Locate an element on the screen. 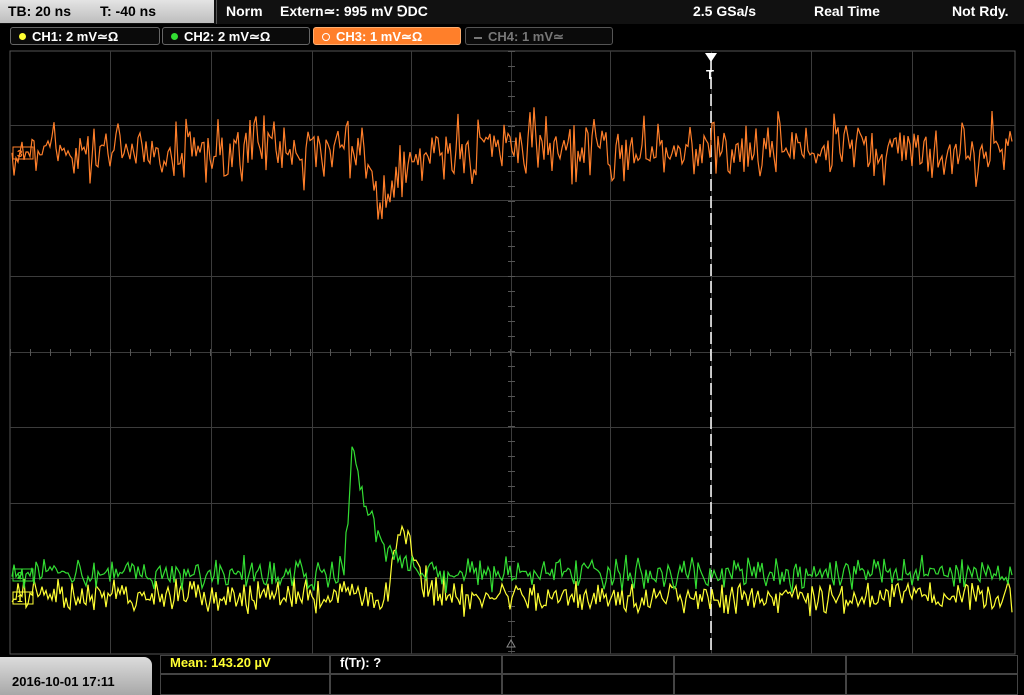  trigger-source: Extern≃: 995 mV ⅁DC is located at coordinates (354, 11).